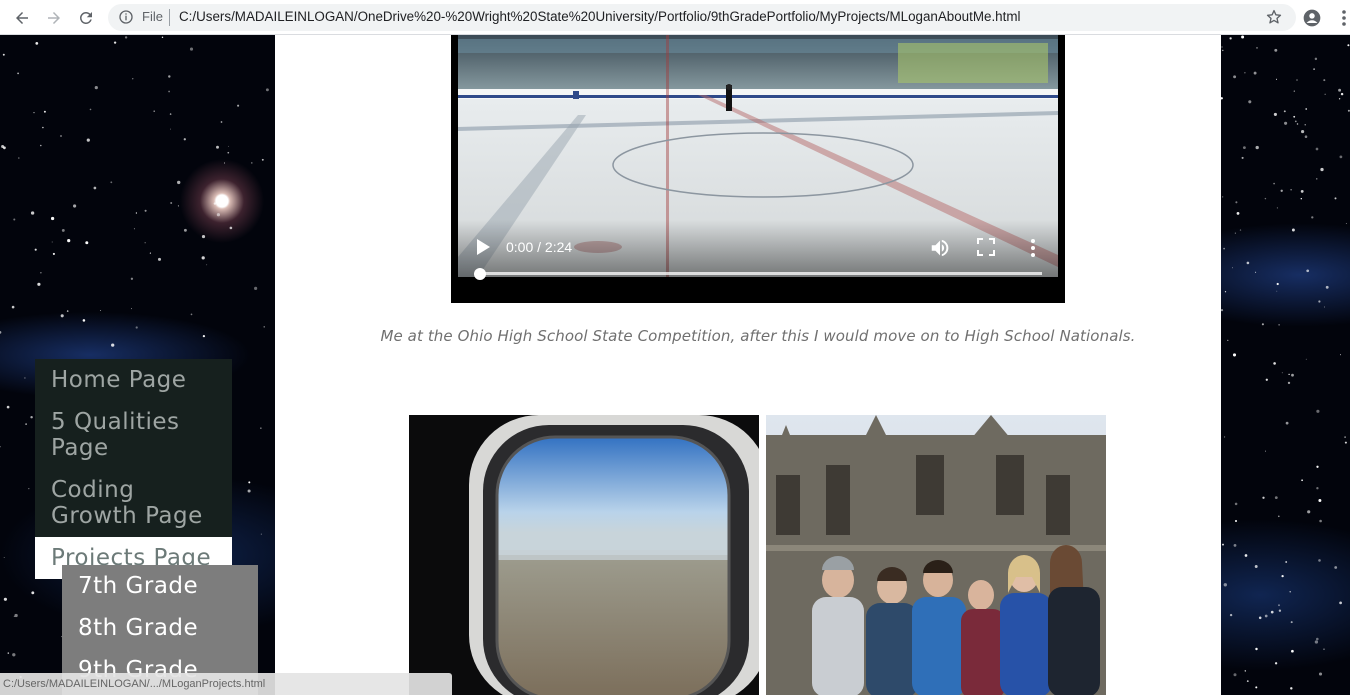 This screenshot has width=1350, height=695. Describe the element at coordinates (1341, 18) in the screenshot. I see `more-vert-icon` at that location.